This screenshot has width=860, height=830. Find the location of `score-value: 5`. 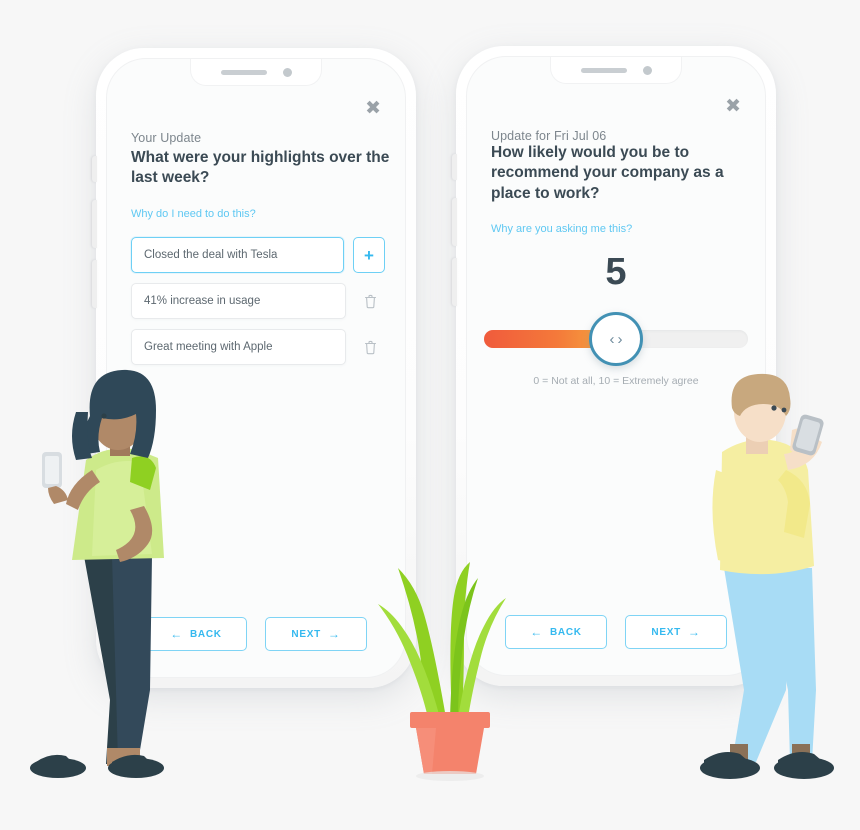

score-value: 5 is located at coordinates (616, 272).